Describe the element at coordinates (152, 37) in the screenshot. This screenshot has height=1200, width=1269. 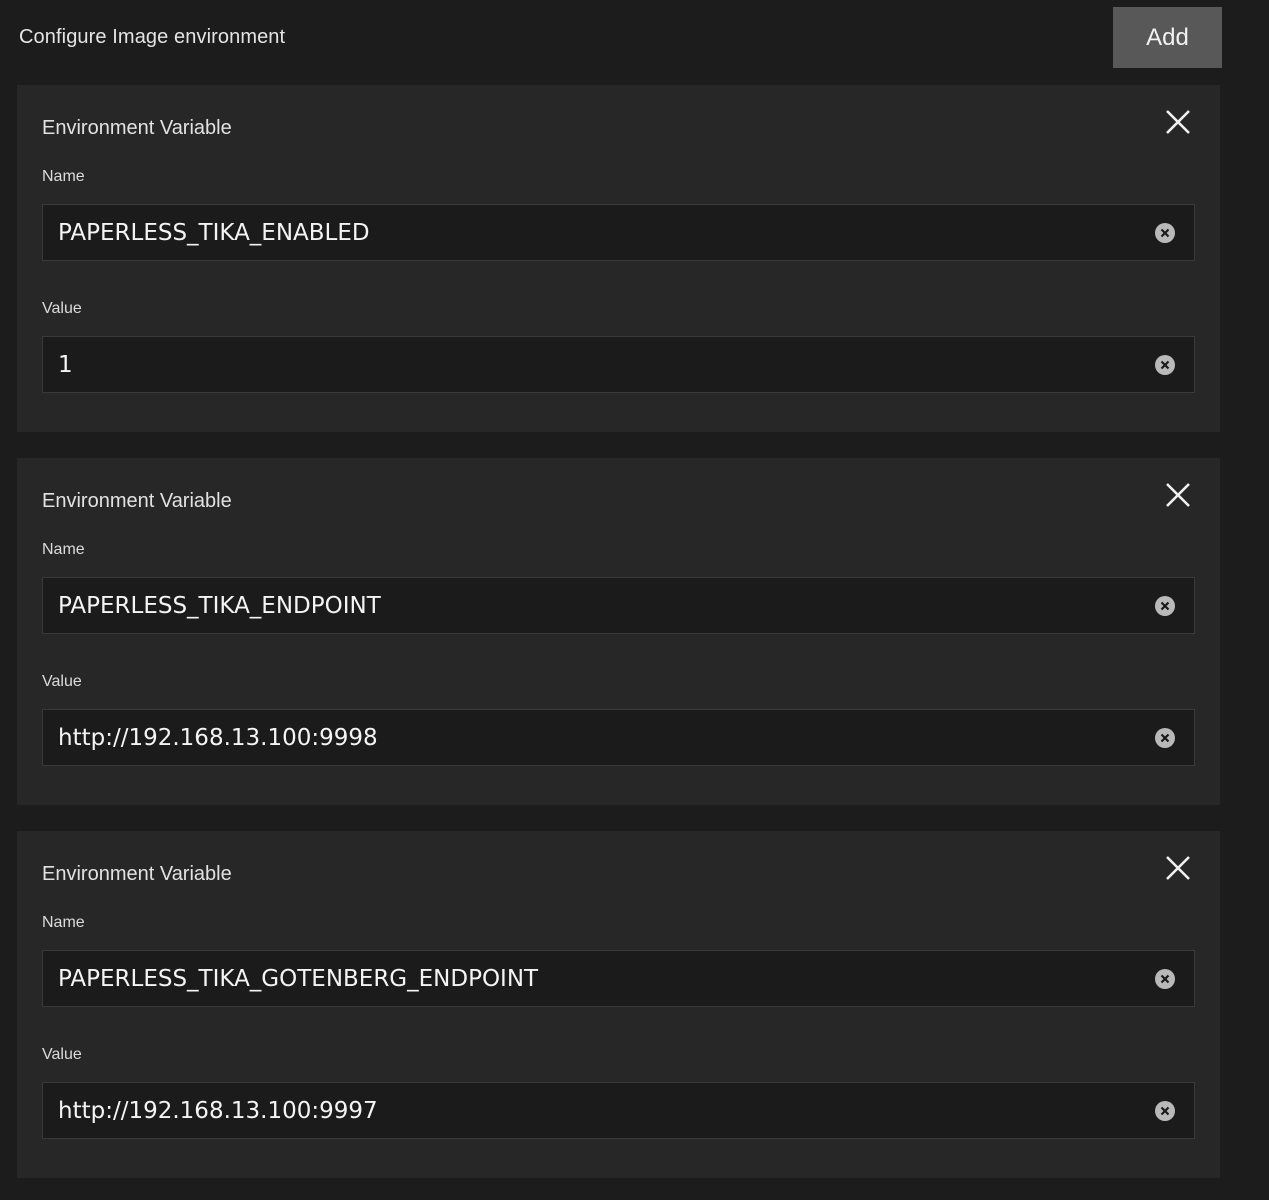
I see `page-title: Configure Image environment` at that location.